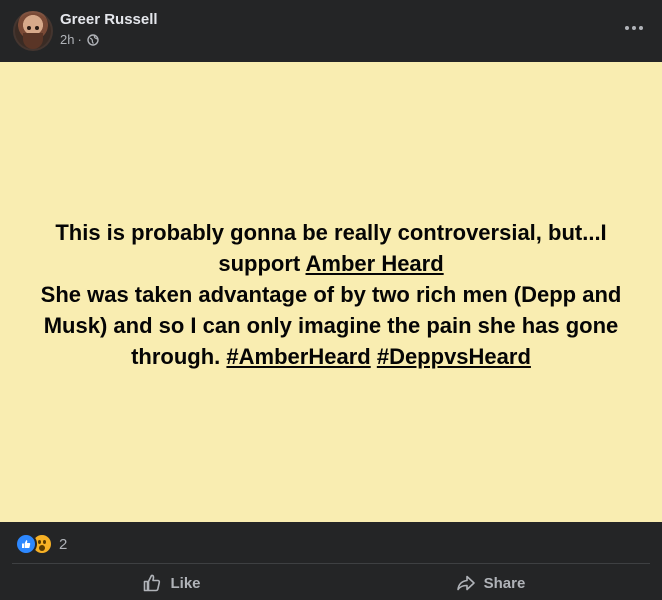  Describe the element at coordinates (331, 30) in the screenshot. I see `post-header: Greer Russell 2h ·` at that location.